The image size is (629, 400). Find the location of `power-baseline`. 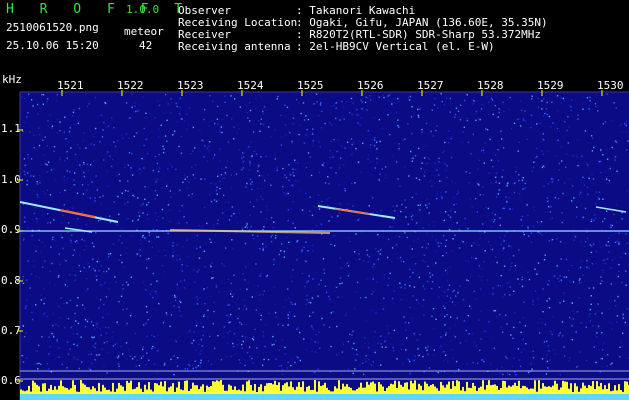

power-baseline is located at coordinates (324, 390).